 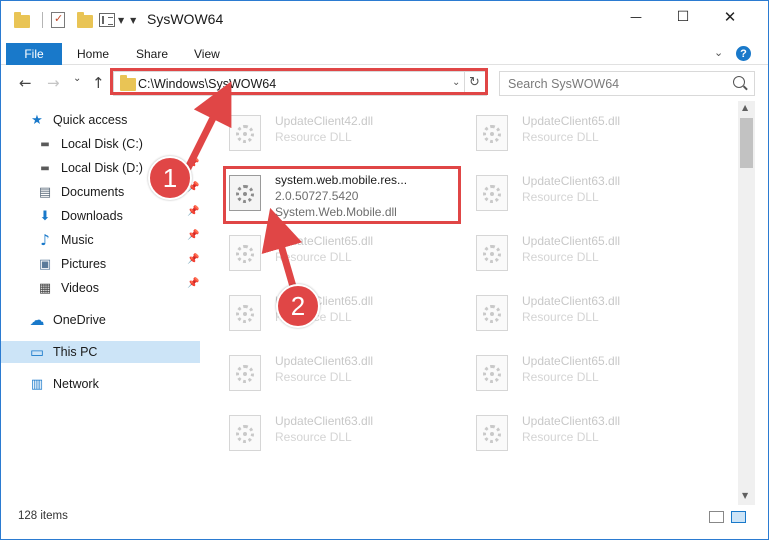 I want to click on sidebar-item-label: Downloads, so click(x=92, y=216).